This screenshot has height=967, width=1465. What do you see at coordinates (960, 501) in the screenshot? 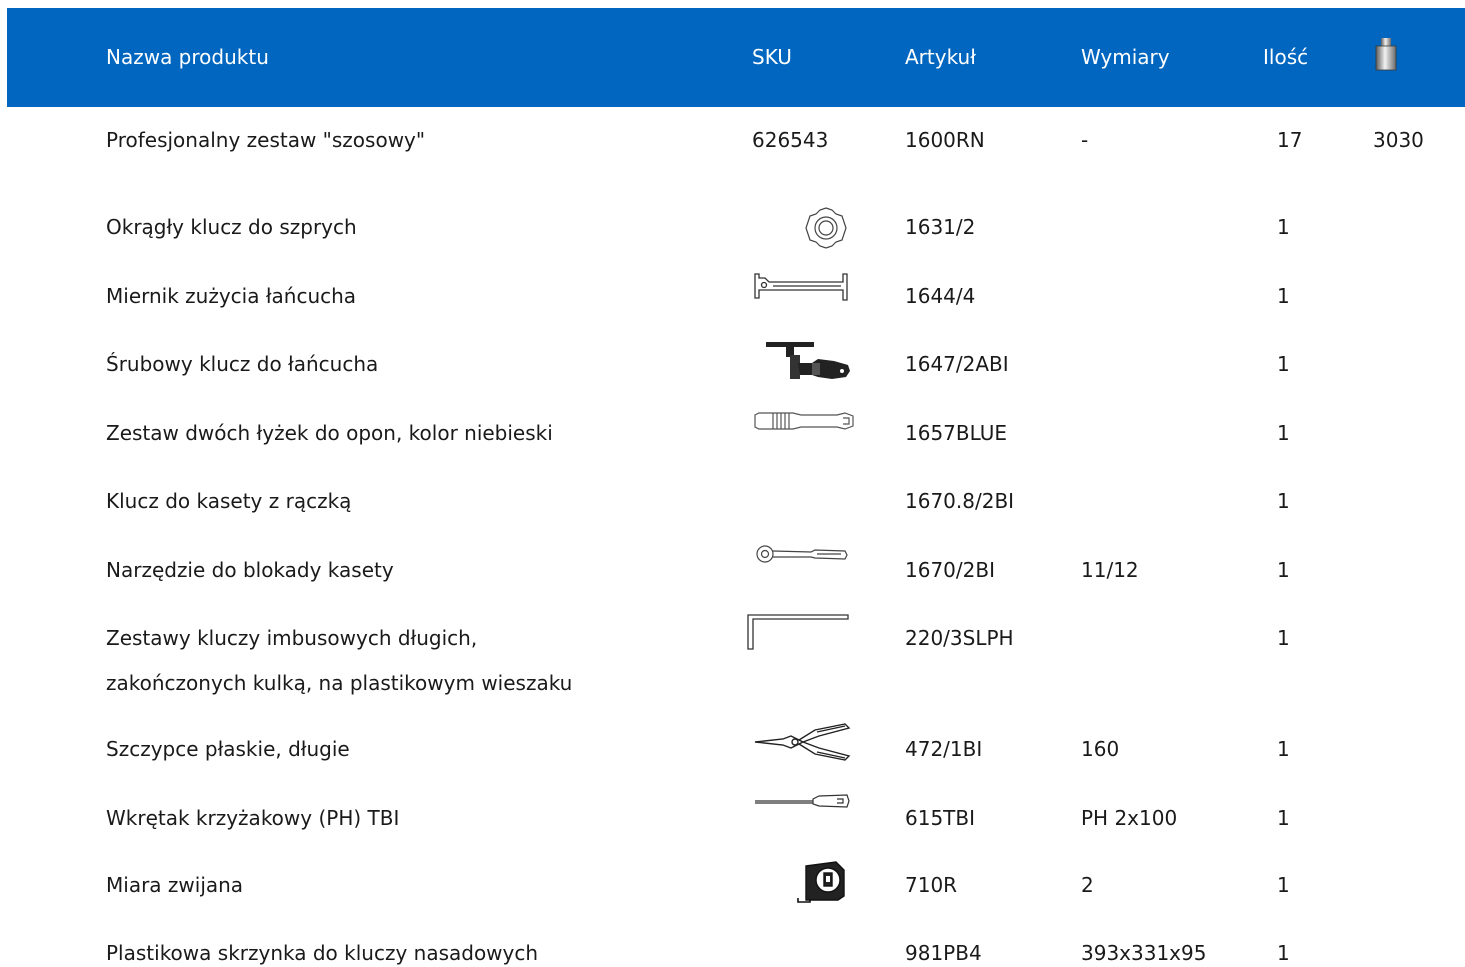
I see `product-article: 1670.8/2BI` at bounding box center [960, 501].